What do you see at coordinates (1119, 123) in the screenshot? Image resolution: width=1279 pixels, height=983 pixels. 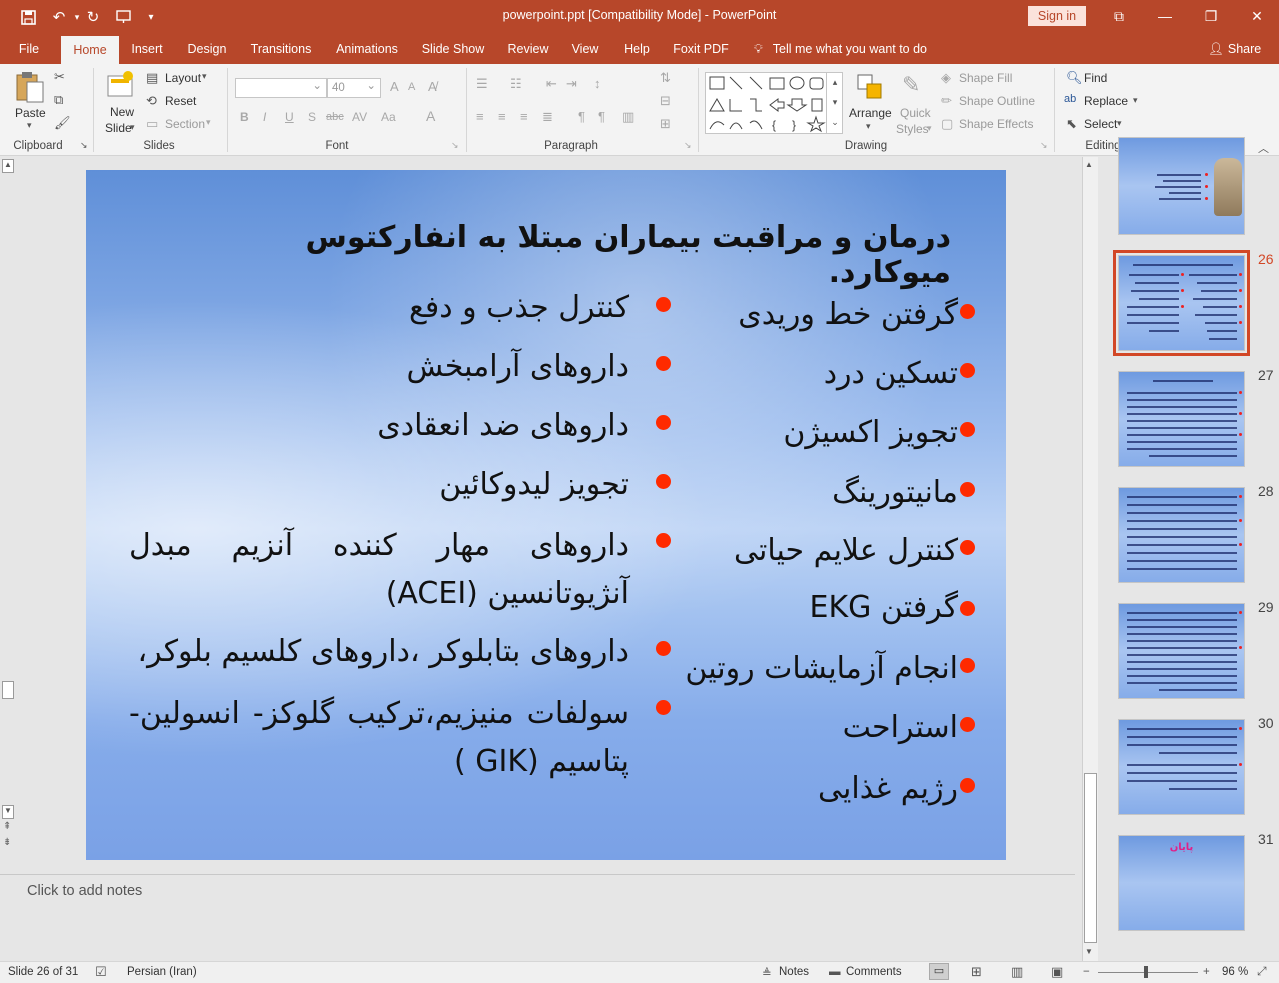 I see `select-dropdown-icon: ▾` at bounding box center [1119, 123].